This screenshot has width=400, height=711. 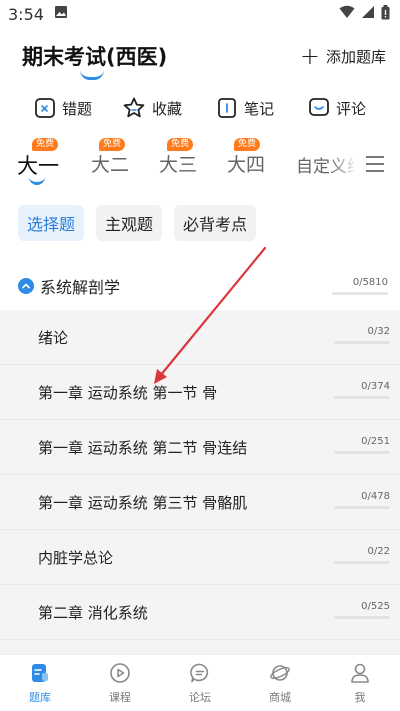 I want to click on wrong-questions-button: 错题, so click(x=63, y=108).